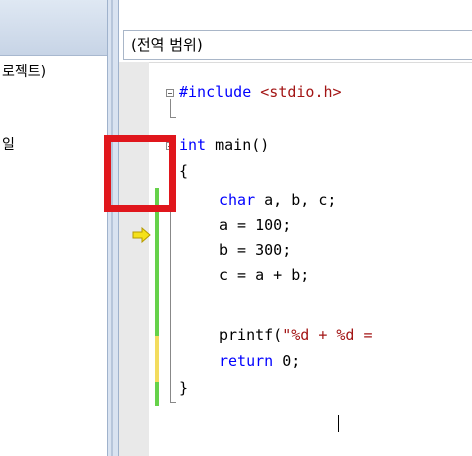 This screenshot has height=456, width=472. I want to click on preprocessor-keyword: #include, so click(215, 92).